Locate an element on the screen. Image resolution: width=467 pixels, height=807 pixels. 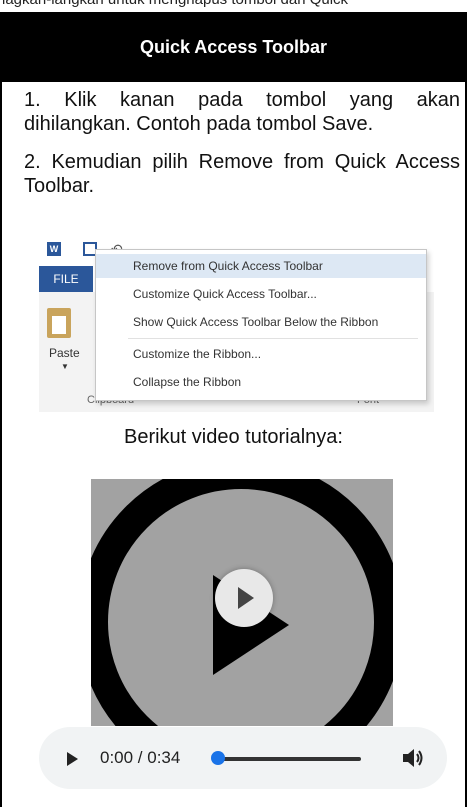
time-display: 0:00 / 0:34 is located at coordinates (140, 757).